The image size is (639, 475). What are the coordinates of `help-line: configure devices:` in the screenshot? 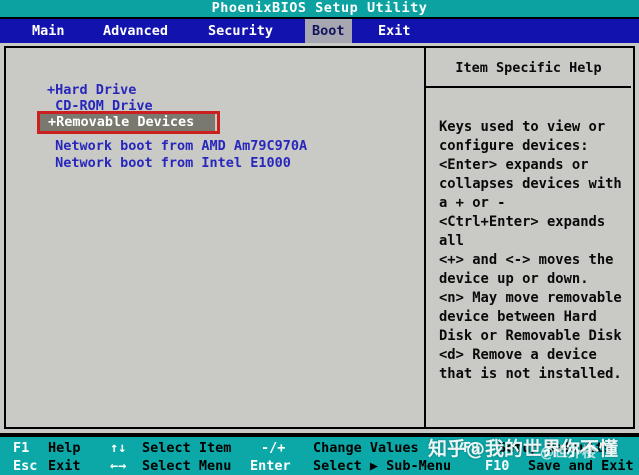 It's located at (514, 146).